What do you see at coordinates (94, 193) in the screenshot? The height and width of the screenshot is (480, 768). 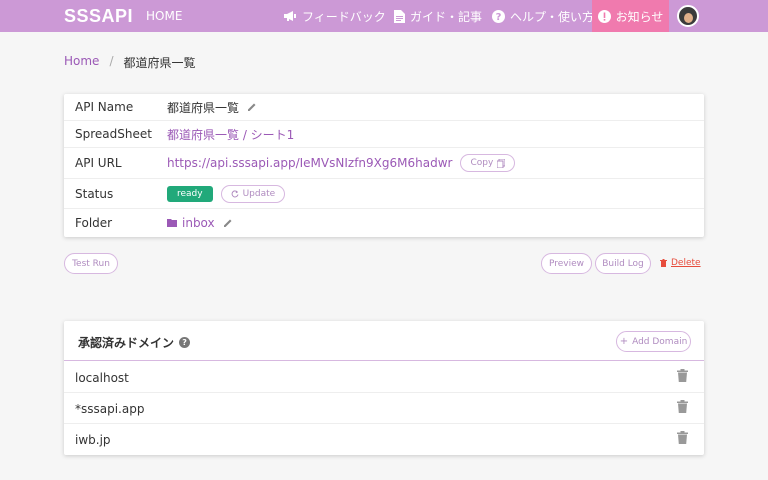 I see `status-label: Status` at bounding box center [94, 193].